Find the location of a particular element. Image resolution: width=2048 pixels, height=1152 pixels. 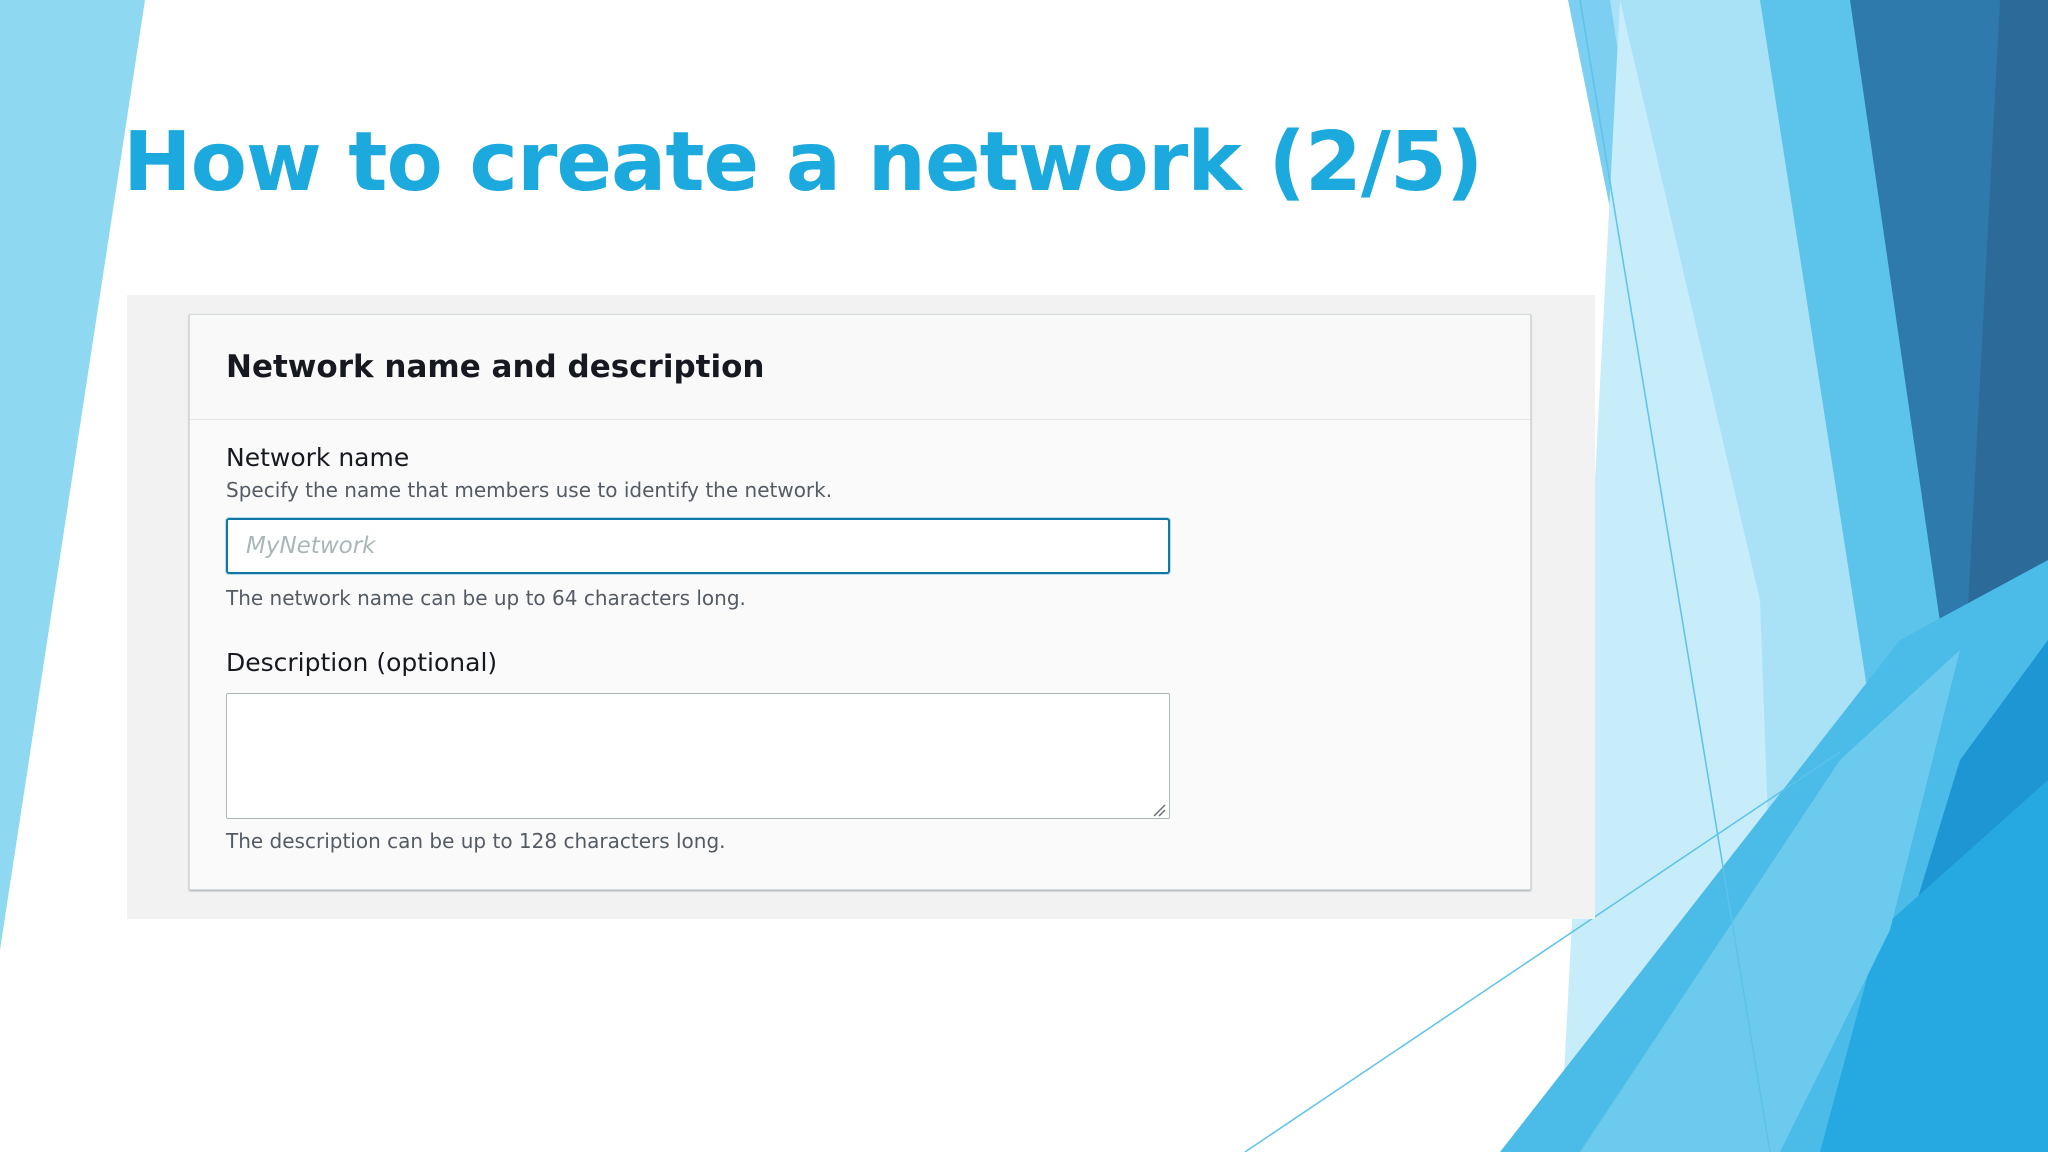

panel-header: Network name and description is located at coordinates (860, 367).